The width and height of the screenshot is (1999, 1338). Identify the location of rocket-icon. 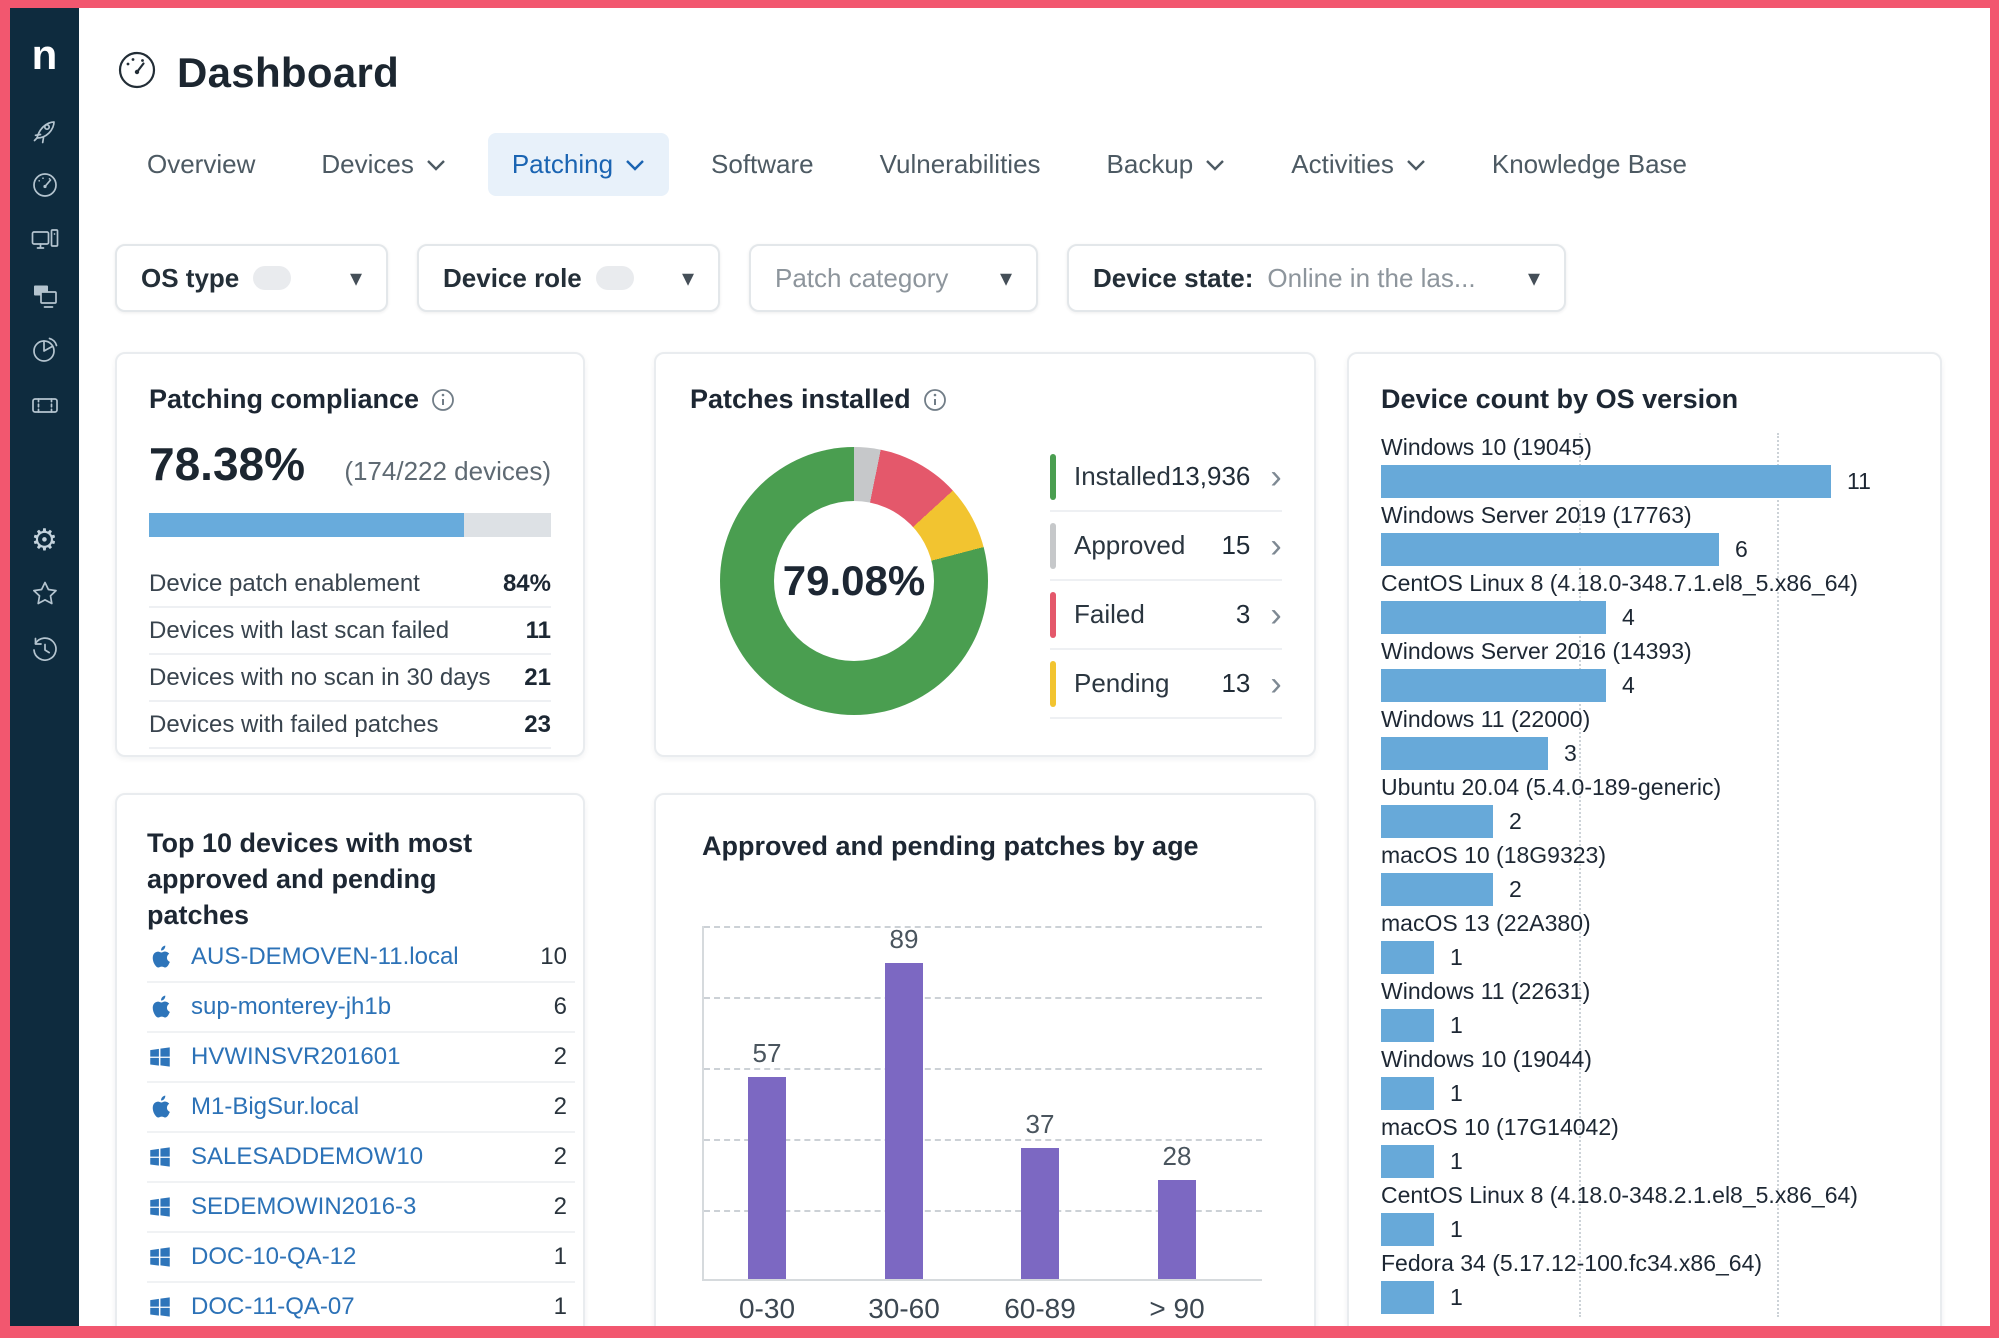
(45, 132).